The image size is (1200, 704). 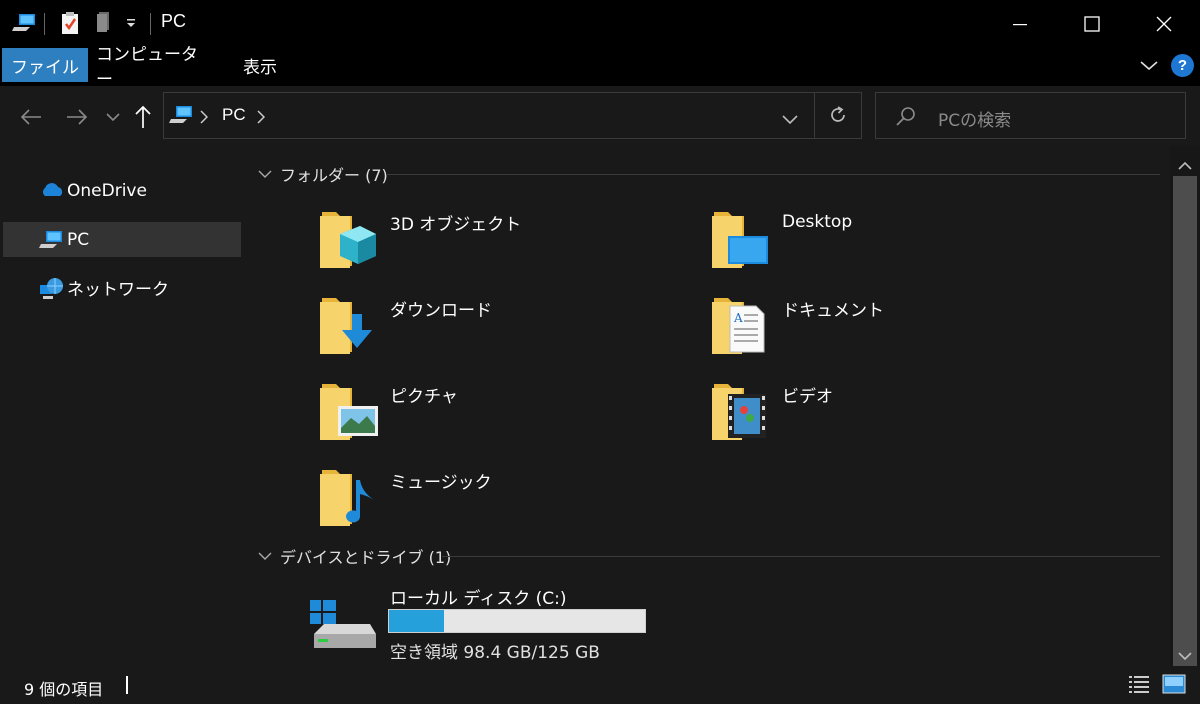 I want to click on search-placeholder: PCの検索, so click(x=974, y=118).